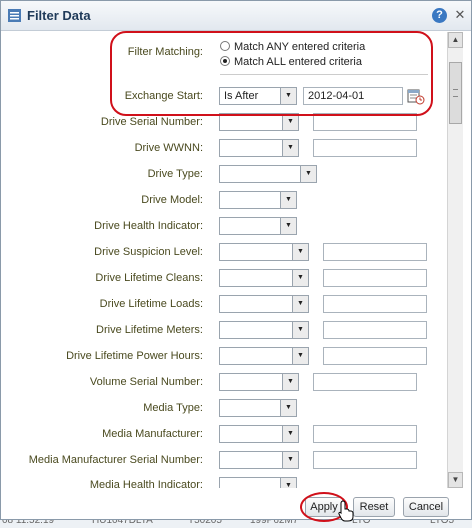 This screenshot has height=528, width=472. What do you see at coordinates (365, 434) in the screenshot?
I see `media-manufacturer-input` at bounding box center [365, 434].